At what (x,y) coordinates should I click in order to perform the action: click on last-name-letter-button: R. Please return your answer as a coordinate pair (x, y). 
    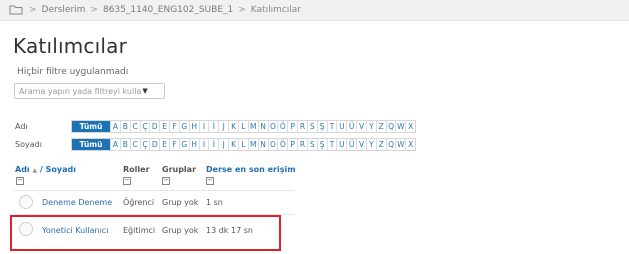
    Looking at the image, I should click on (302, 144).